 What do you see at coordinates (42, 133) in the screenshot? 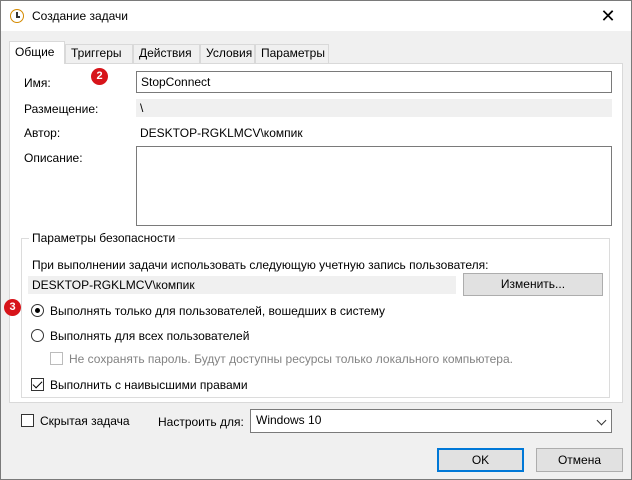
I see `author-label: Автор:` at bounding box center [42, 133].